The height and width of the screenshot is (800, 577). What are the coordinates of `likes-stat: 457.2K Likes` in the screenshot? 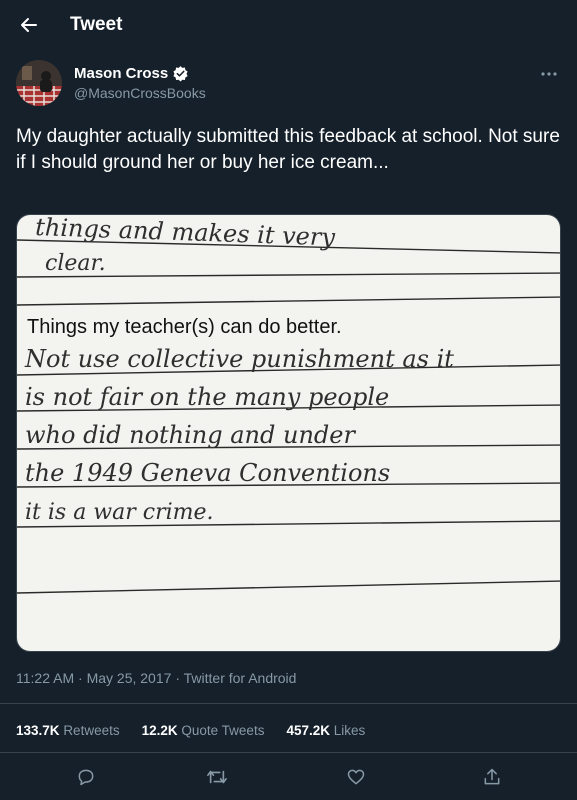 It's located at (325, 730).